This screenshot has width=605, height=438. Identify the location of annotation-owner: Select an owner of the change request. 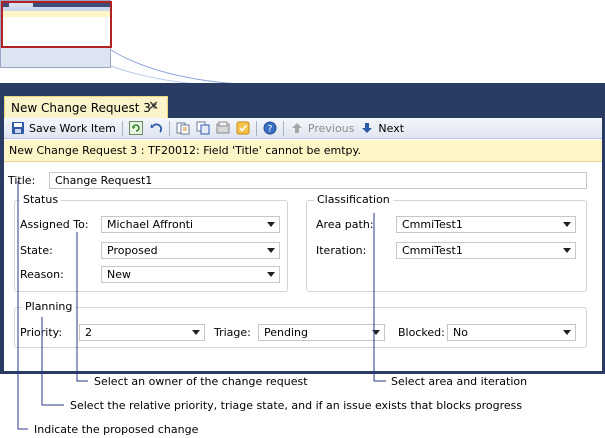
(201, 381).